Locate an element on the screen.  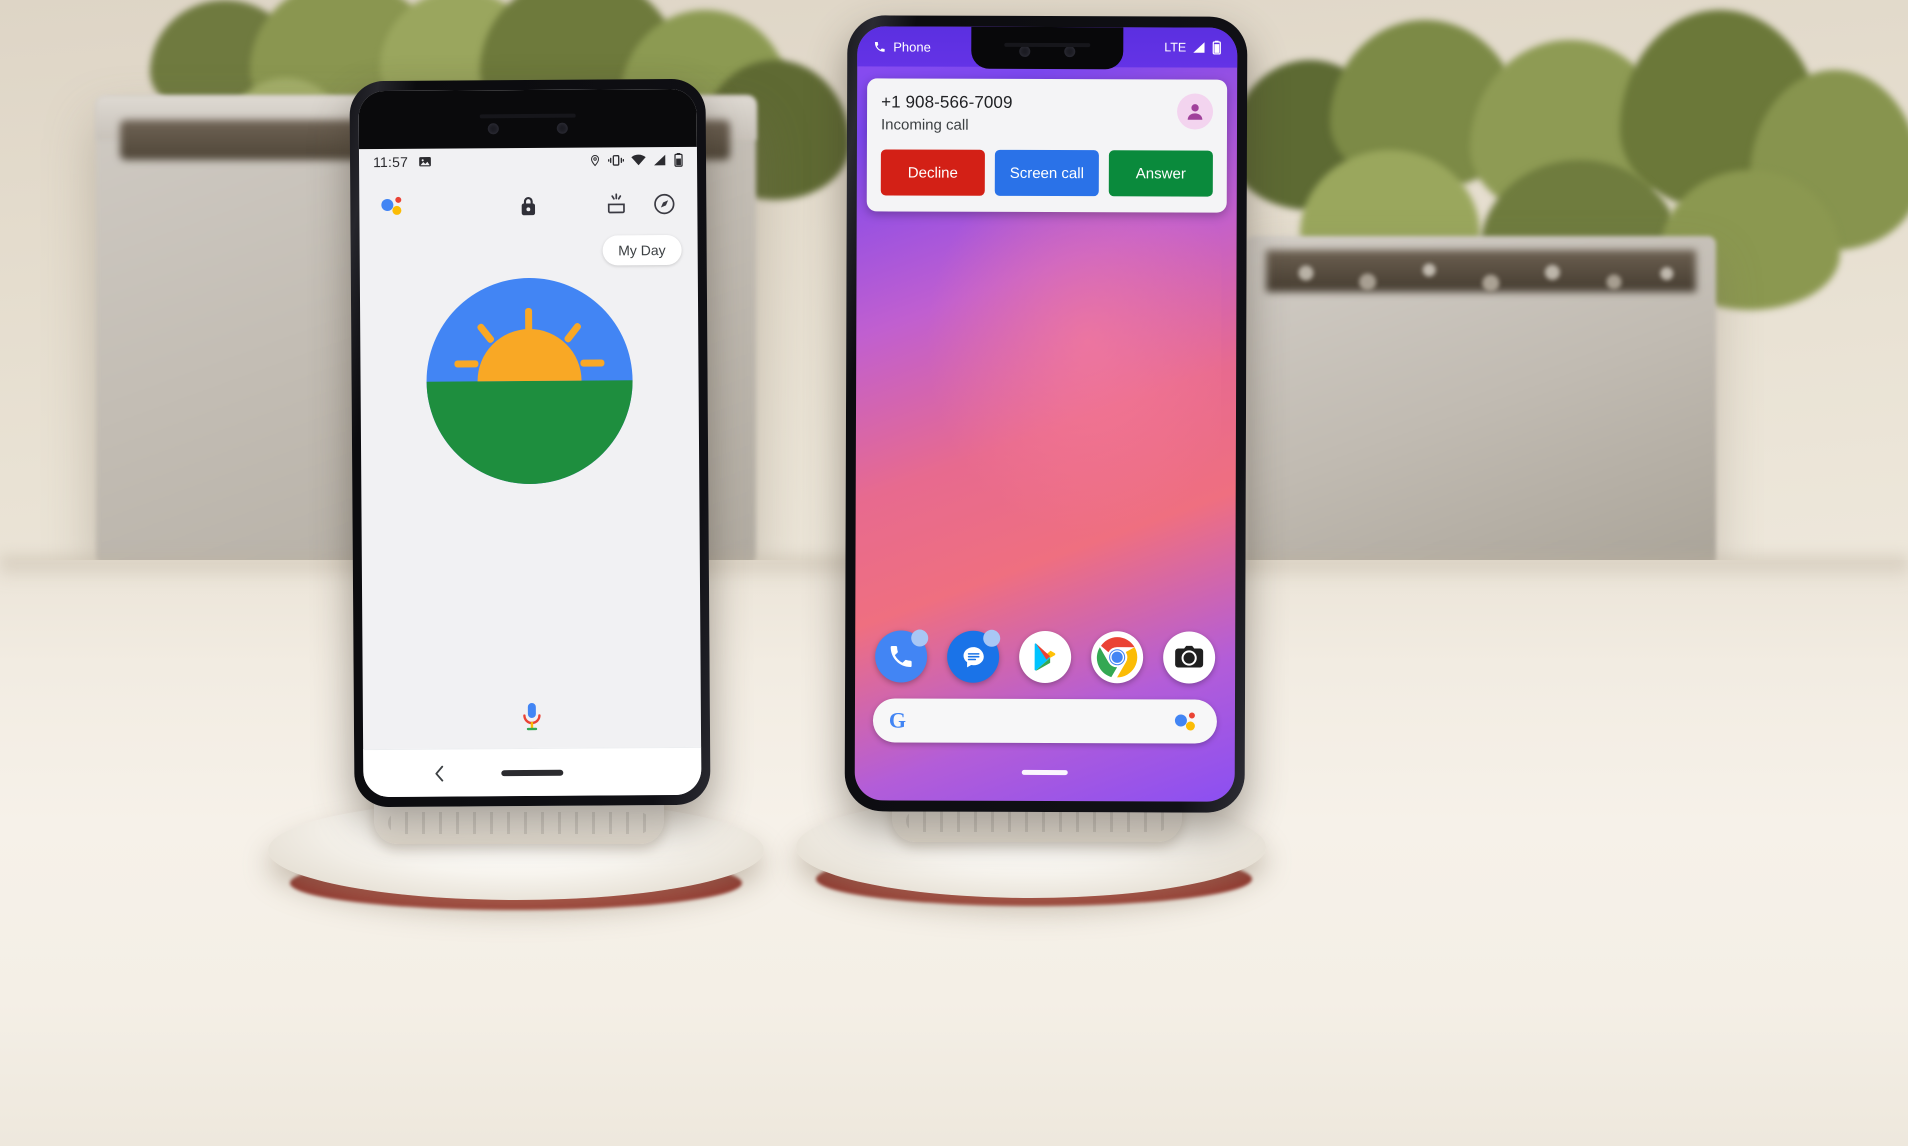
assistant-header-row is located at coordinates (528, 205).